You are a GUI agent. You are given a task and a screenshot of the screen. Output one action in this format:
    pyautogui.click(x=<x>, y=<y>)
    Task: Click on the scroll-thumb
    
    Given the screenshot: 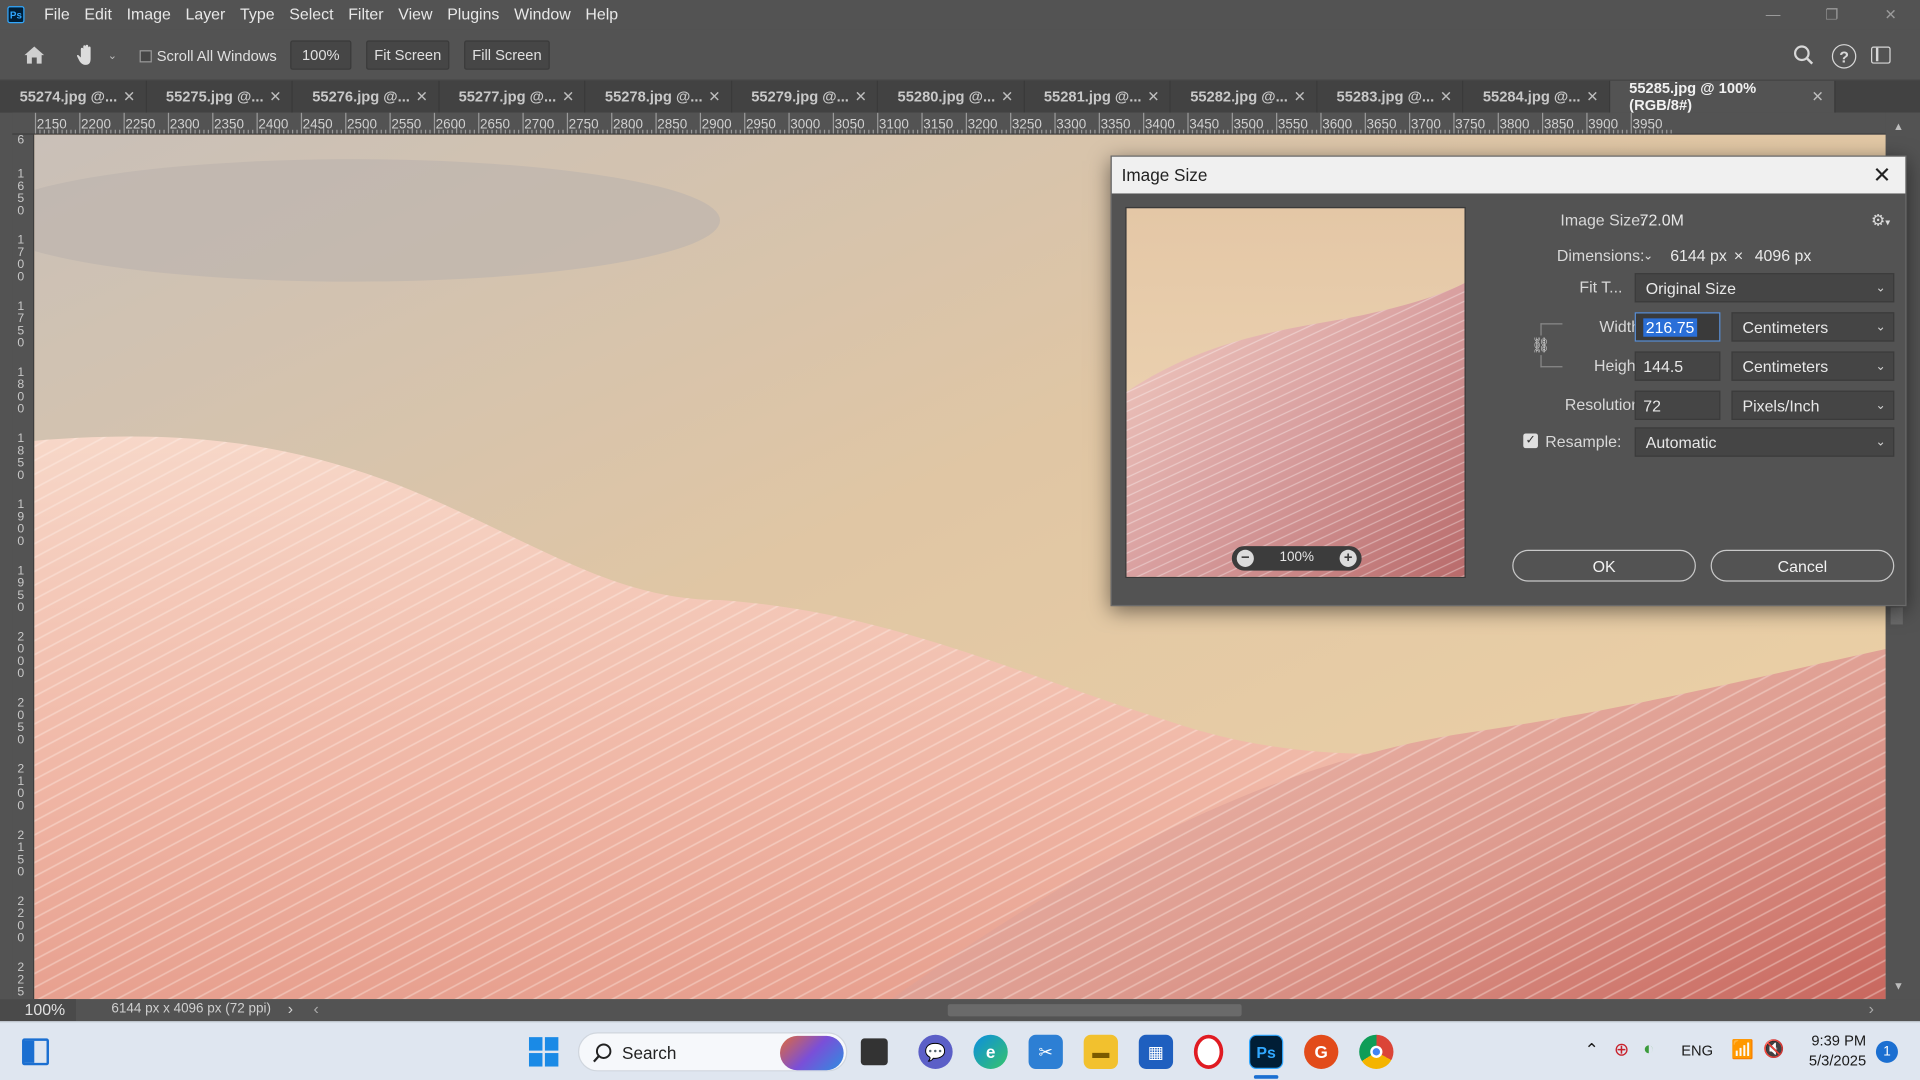 What is the action you would take?
    pyautogui.click(x=1896, y=616)
    